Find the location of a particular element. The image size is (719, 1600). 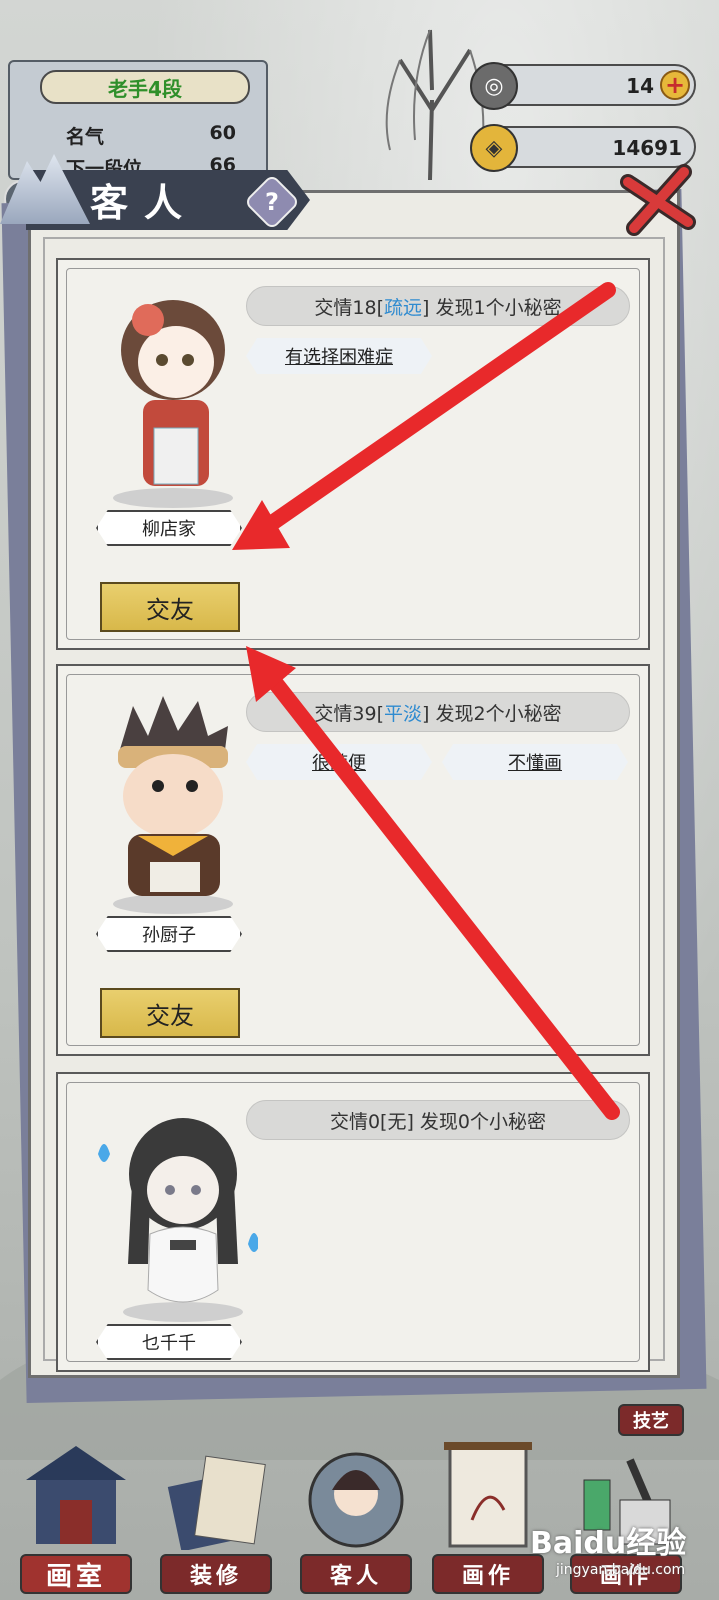

guest-avatar-icon is located at coordinates (356, 1500).